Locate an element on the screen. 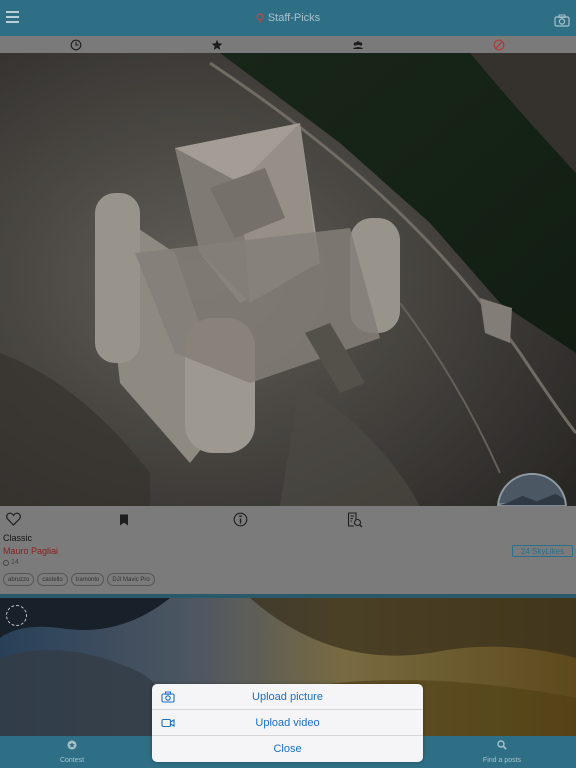 This screenshot has height=768, width=576. upload-video-button: Upload video is located at coordinates (287, 723).